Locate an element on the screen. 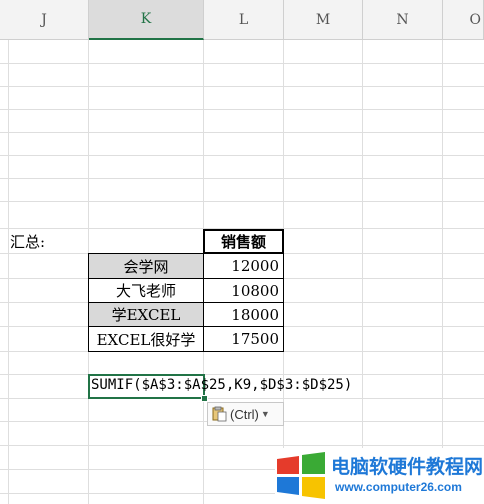 The height and width of the screenshot is (504, 484). name-cell: 会学网 is located at coordinates (146, 266).